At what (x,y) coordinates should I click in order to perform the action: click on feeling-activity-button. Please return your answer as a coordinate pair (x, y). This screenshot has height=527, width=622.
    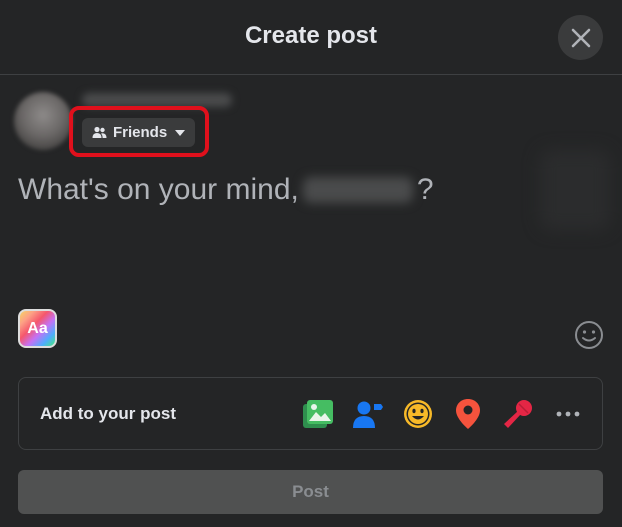
    Looking at the image, I should click on (418, 414).